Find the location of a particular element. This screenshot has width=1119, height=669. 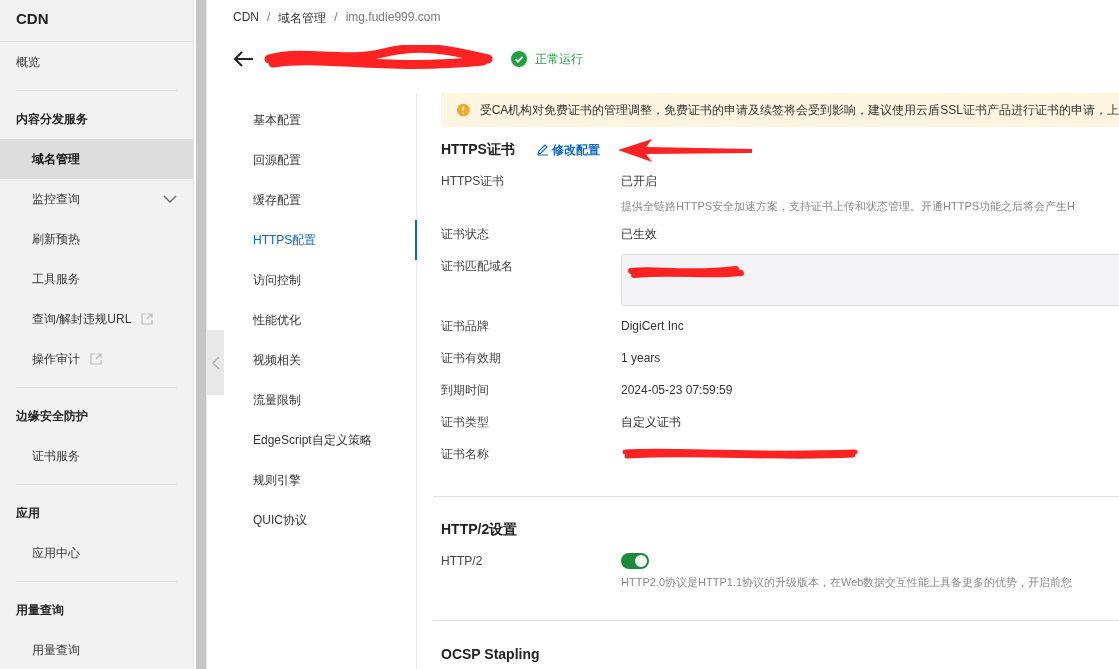

warning-text: 受CA机构对免费证书的管理调整，免费证书的申请及续签将会受到影响，建议使用云盾SSL证书产品进行证书的申请，上 is located at coordinates (799, 110).